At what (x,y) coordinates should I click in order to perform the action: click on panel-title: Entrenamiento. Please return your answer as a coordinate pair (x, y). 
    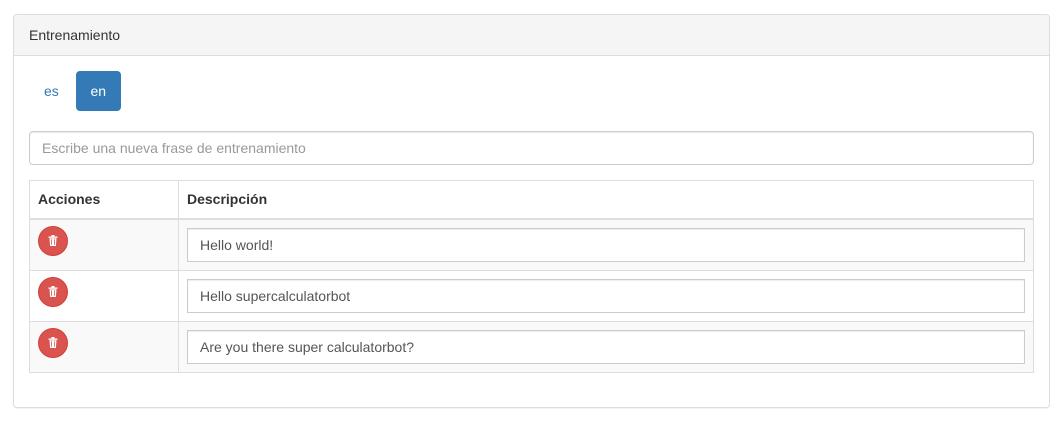
    Looking at the image, I should click on (75, 35).